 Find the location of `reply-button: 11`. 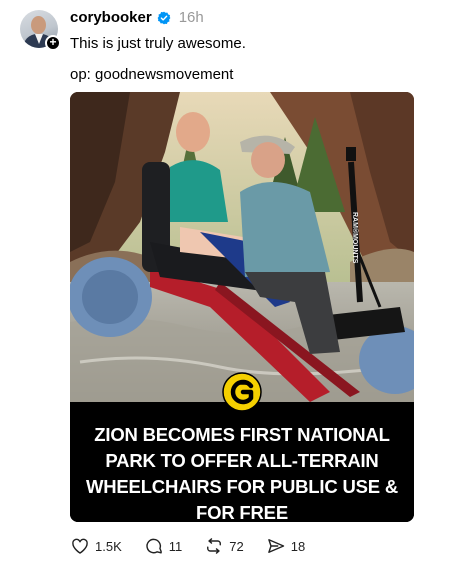

reply-button: 11 is located at coordinates (163, 546).